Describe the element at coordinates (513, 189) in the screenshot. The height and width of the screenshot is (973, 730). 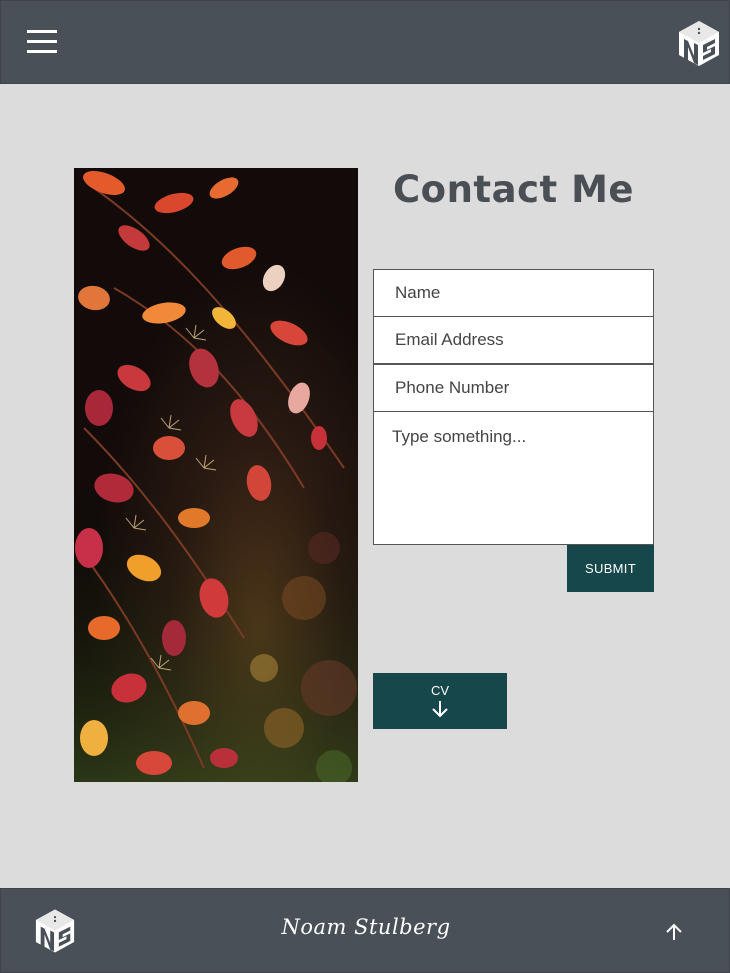
I see `page-title: Contact Me` at that location.